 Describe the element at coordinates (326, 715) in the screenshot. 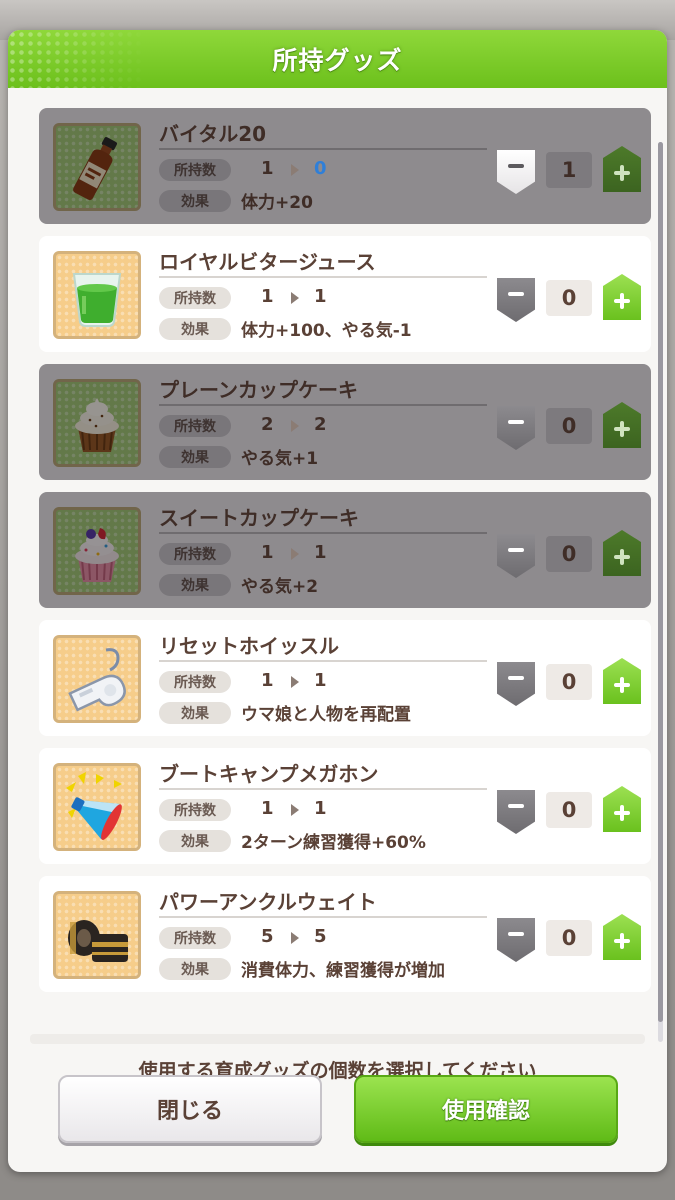

I see `effect-text: ウマ娘と人物を再配置` at that location.